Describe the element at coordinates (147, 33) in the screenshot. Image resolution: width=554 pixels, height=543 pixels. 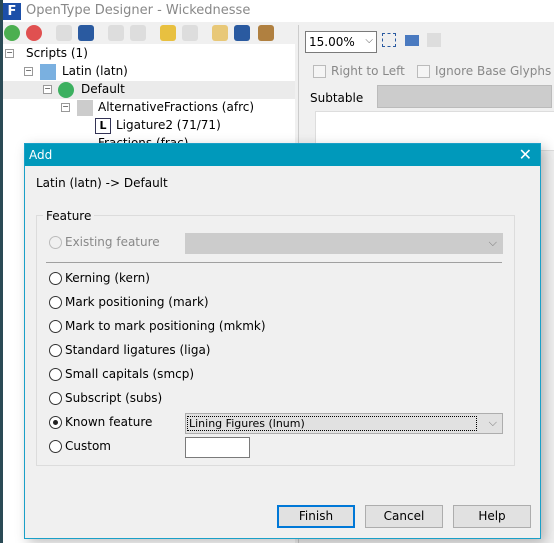
I see `toolbar` at that location.